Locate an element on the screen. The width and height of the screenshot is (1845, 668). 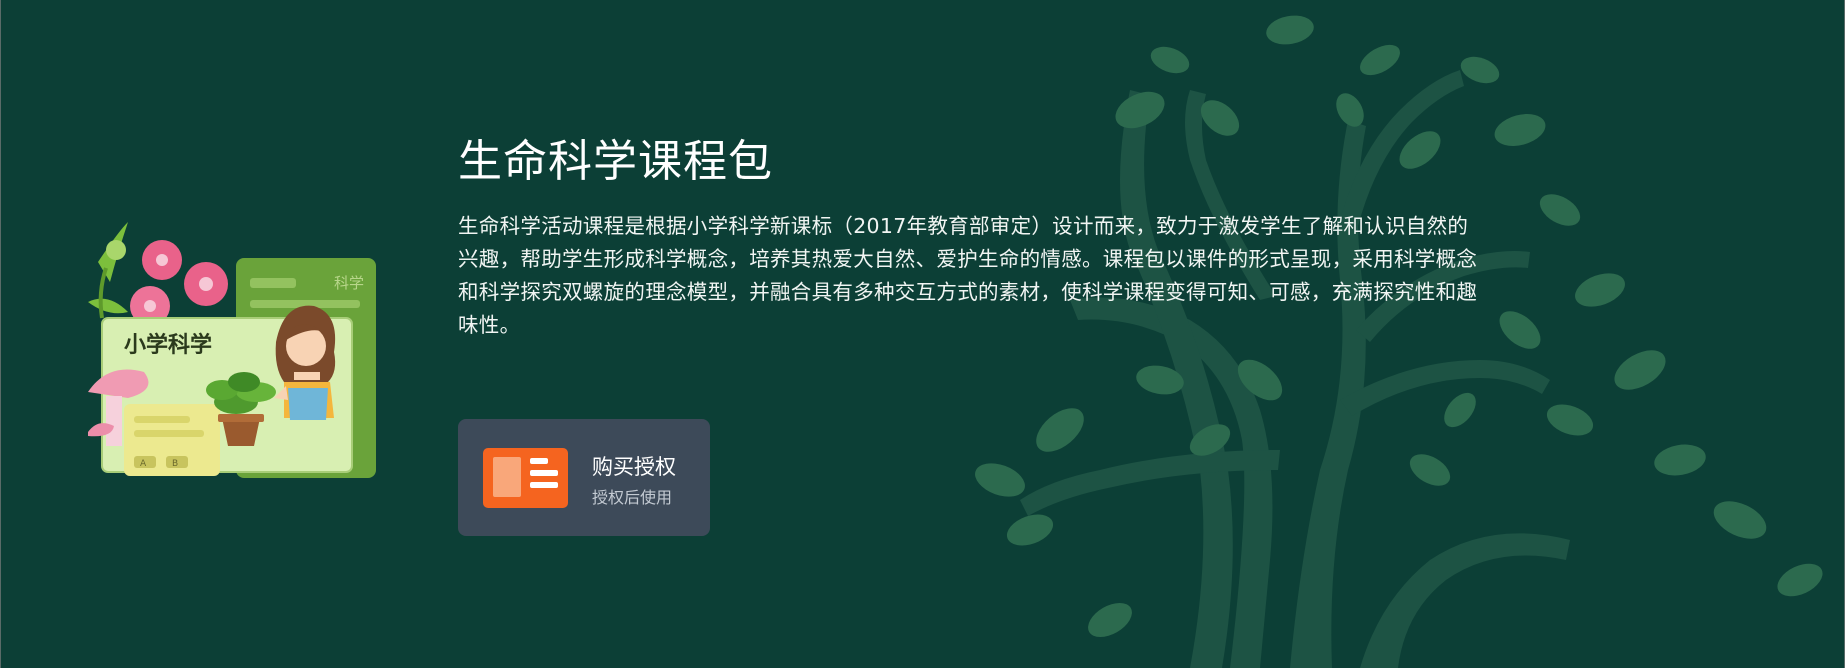
flower-decoration is located at coordinates (158, 274).